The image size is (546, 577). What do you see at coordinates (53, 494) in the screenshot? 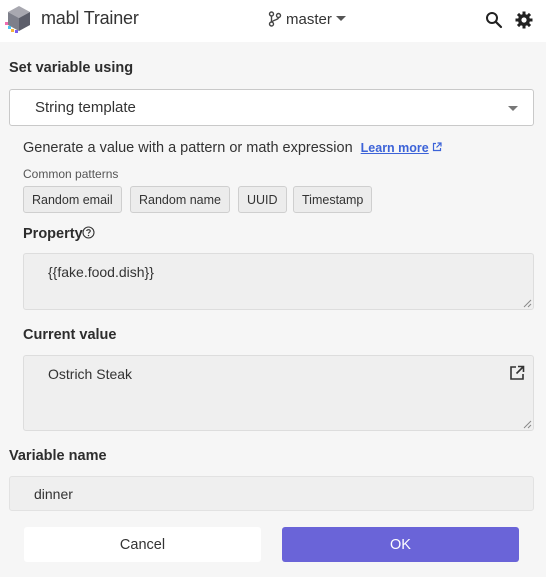
I see `variable-name-value: dinner` at bounding box center [53, 494].